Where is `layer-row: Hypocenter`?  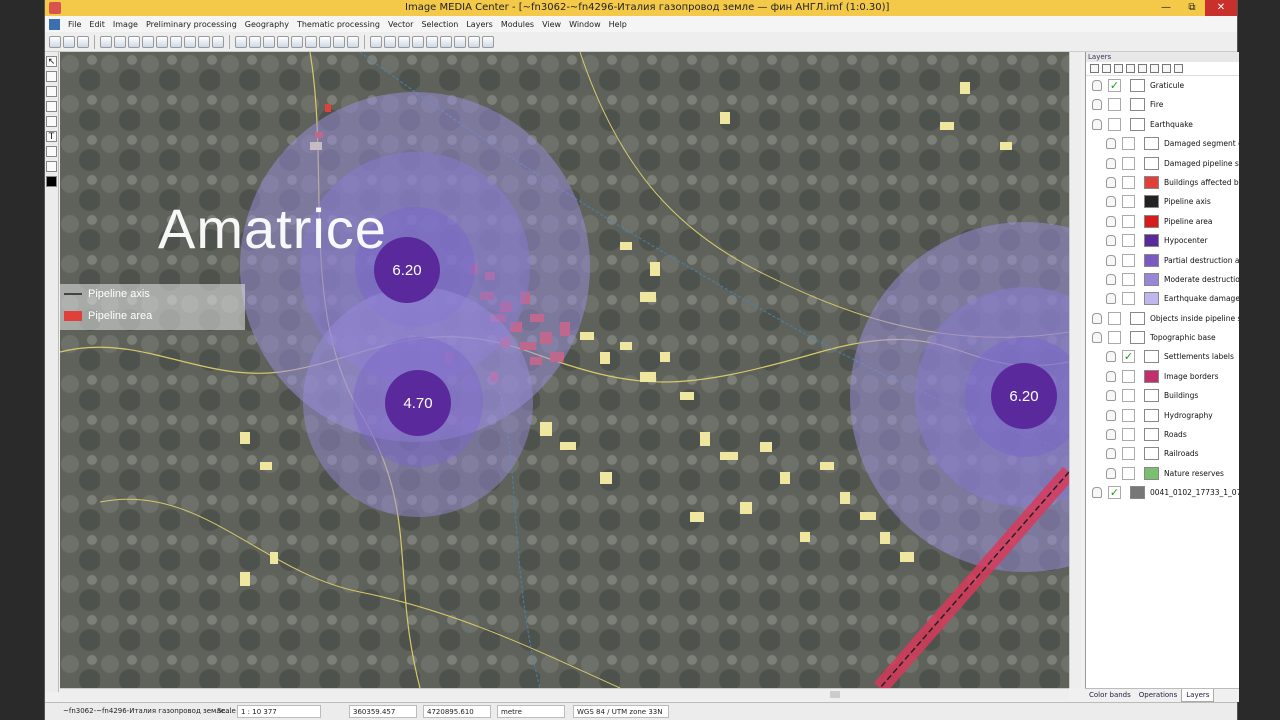 layer-row: Hypocenter is located at coordinates (1162, 240).